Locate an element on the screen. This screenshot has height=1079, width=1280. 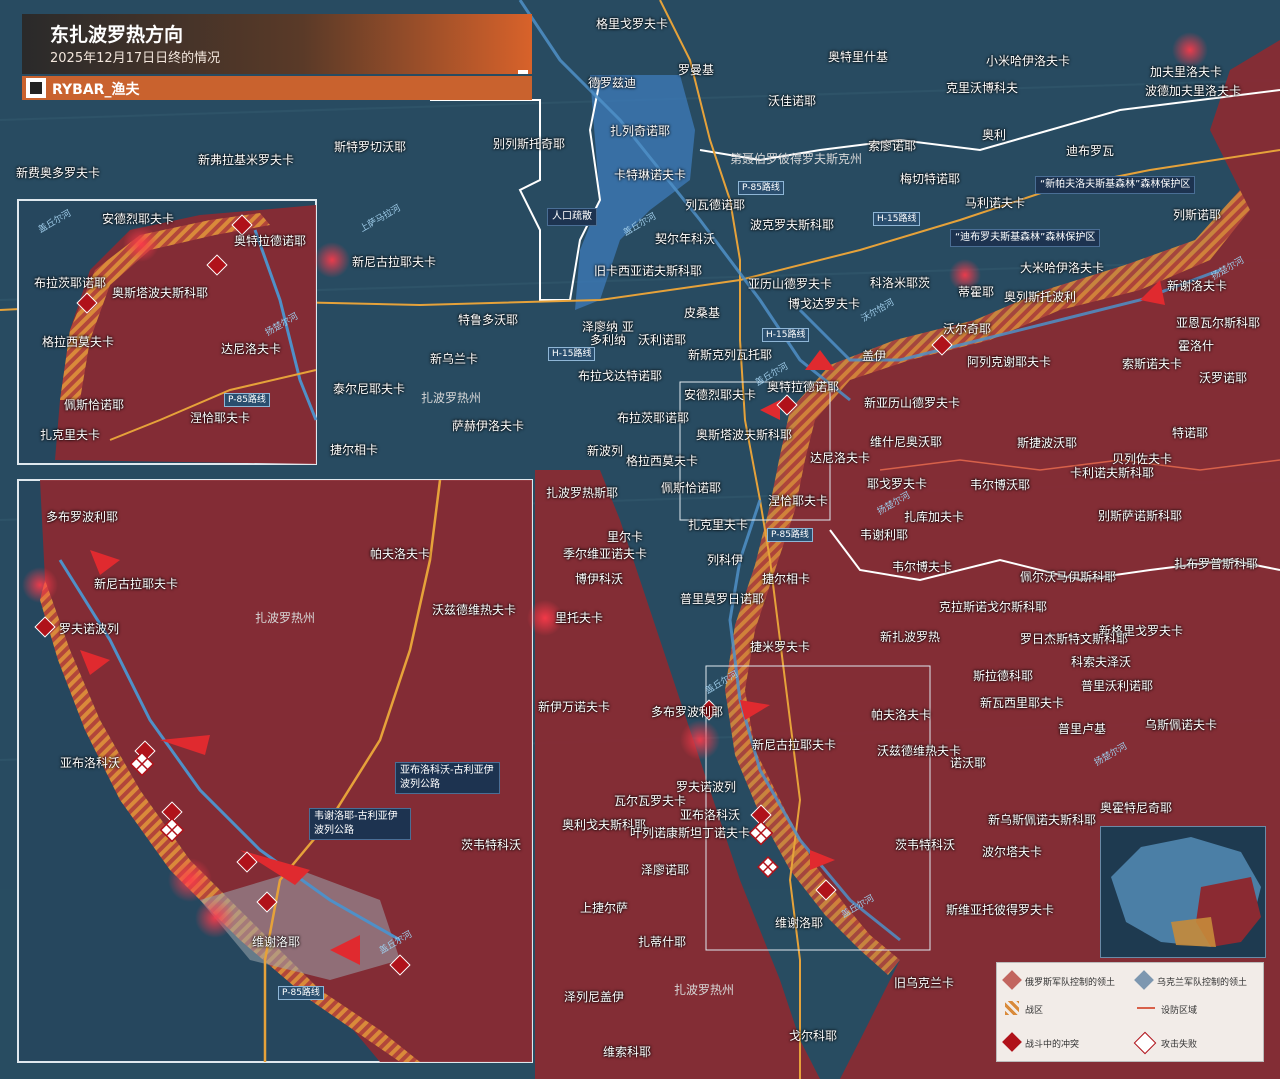
town-label: 新亚历山德罗夫卡 is located at coordinates (912, 403).